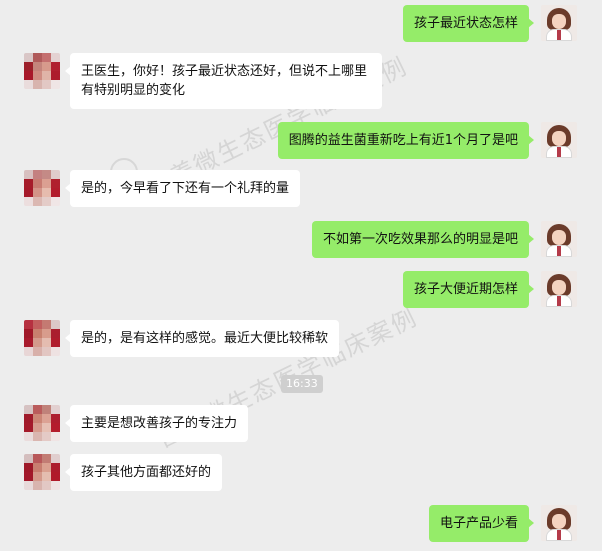 This screenshot has width=602, height=551. What do you see at coordinates (302, 384) in the screenshot?
I see `chat-timestamp: 16:33` at bounding box center [302, 384].